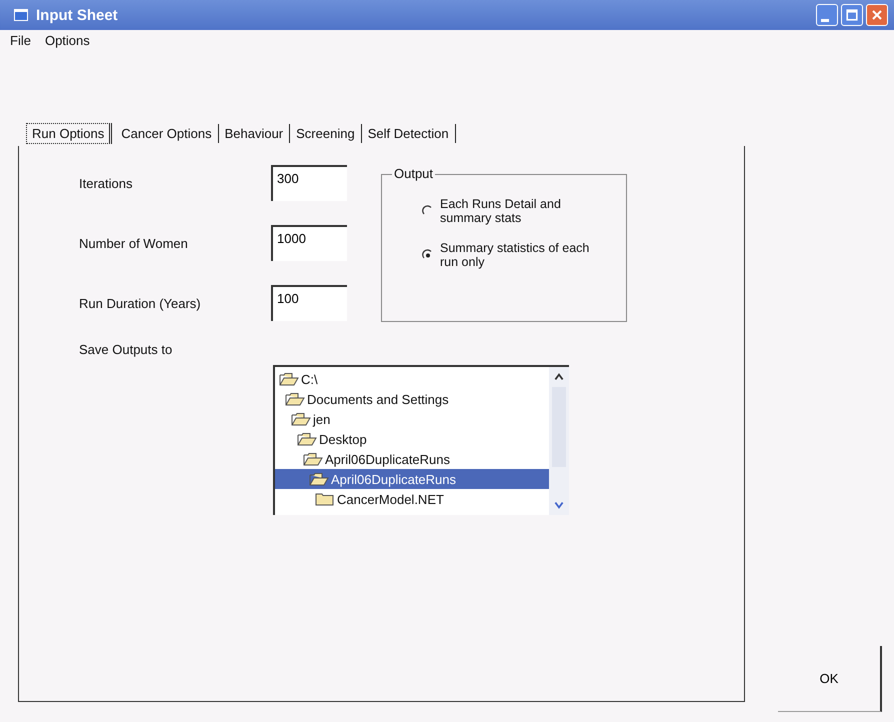 The height and width of the screenshot is (722, 894). Describe the element at coordinates (412, 419) in the screenshot. I see `folder-item: jen` at that location.